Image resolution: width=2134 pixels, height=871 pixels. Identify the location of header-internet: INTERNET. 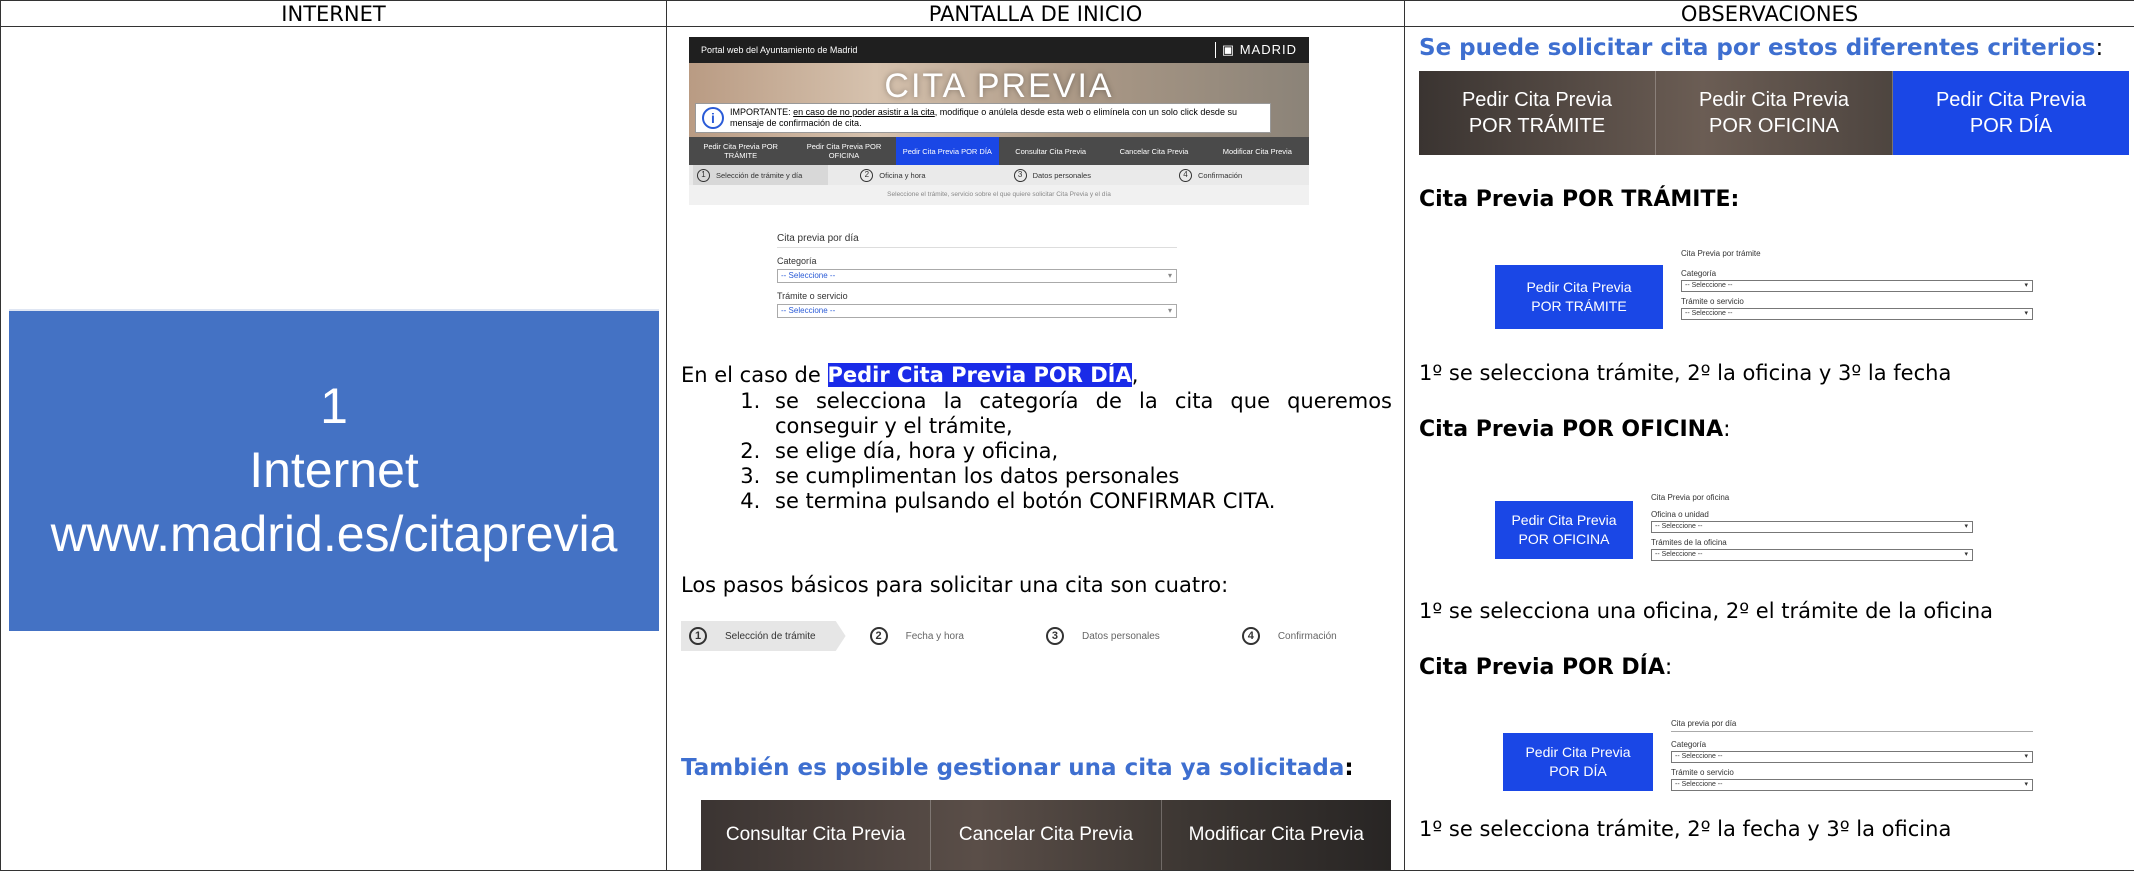
(333, 13).